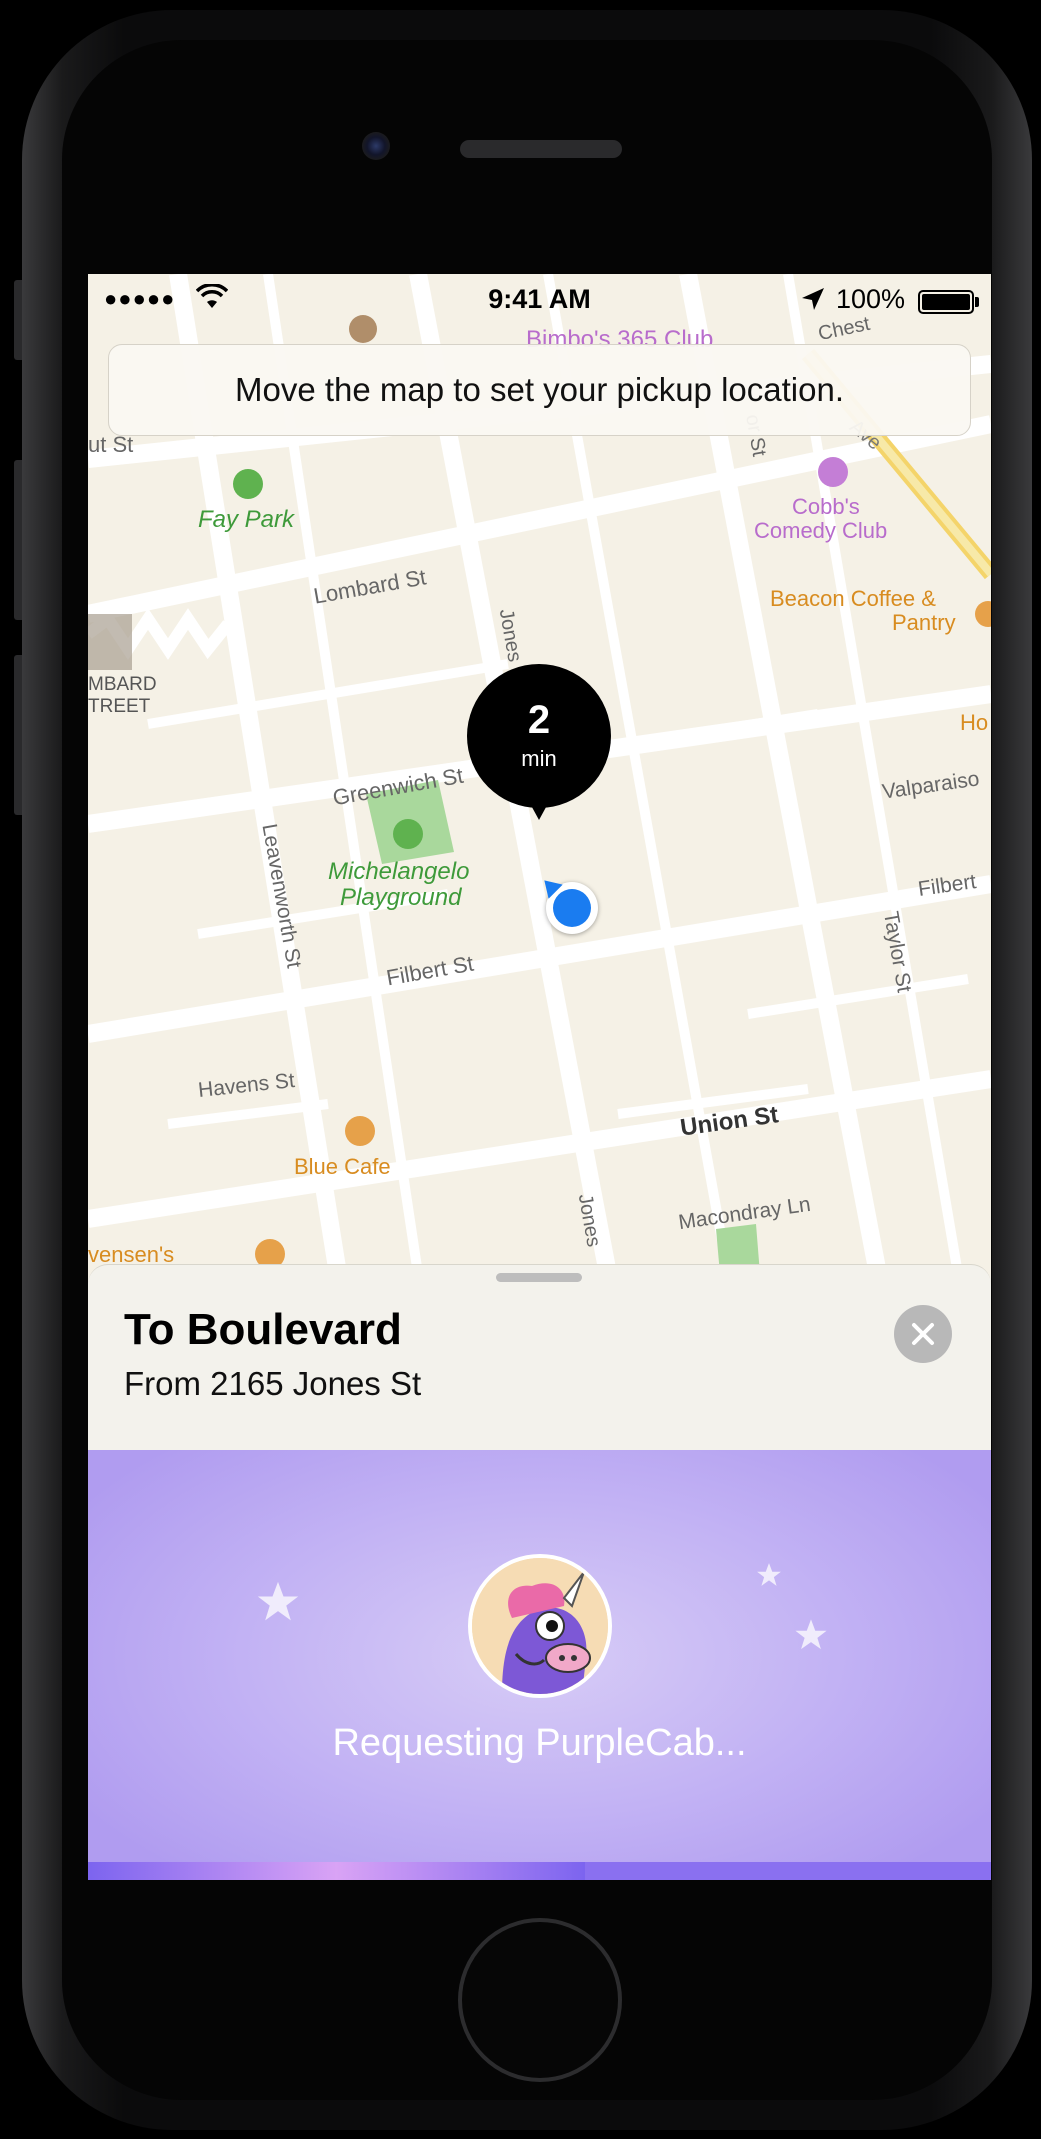  I want to click on trip-origin: From 2165 Jones St, so click(273, 1383).